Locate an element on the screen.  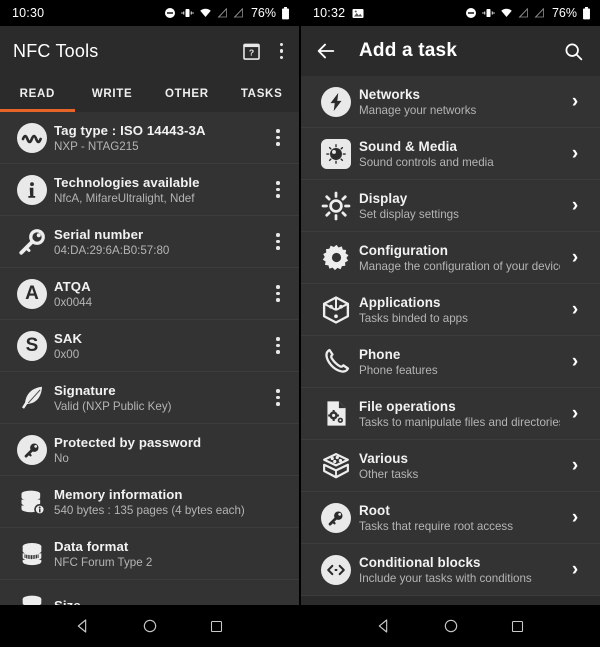
help-book-icon: ? is located at coordinates (251, 51).